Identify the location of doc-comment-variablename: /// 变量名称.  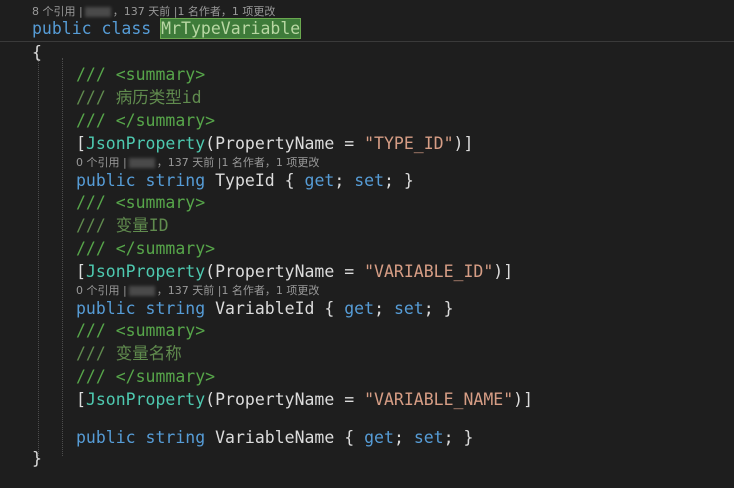
(129, 353).